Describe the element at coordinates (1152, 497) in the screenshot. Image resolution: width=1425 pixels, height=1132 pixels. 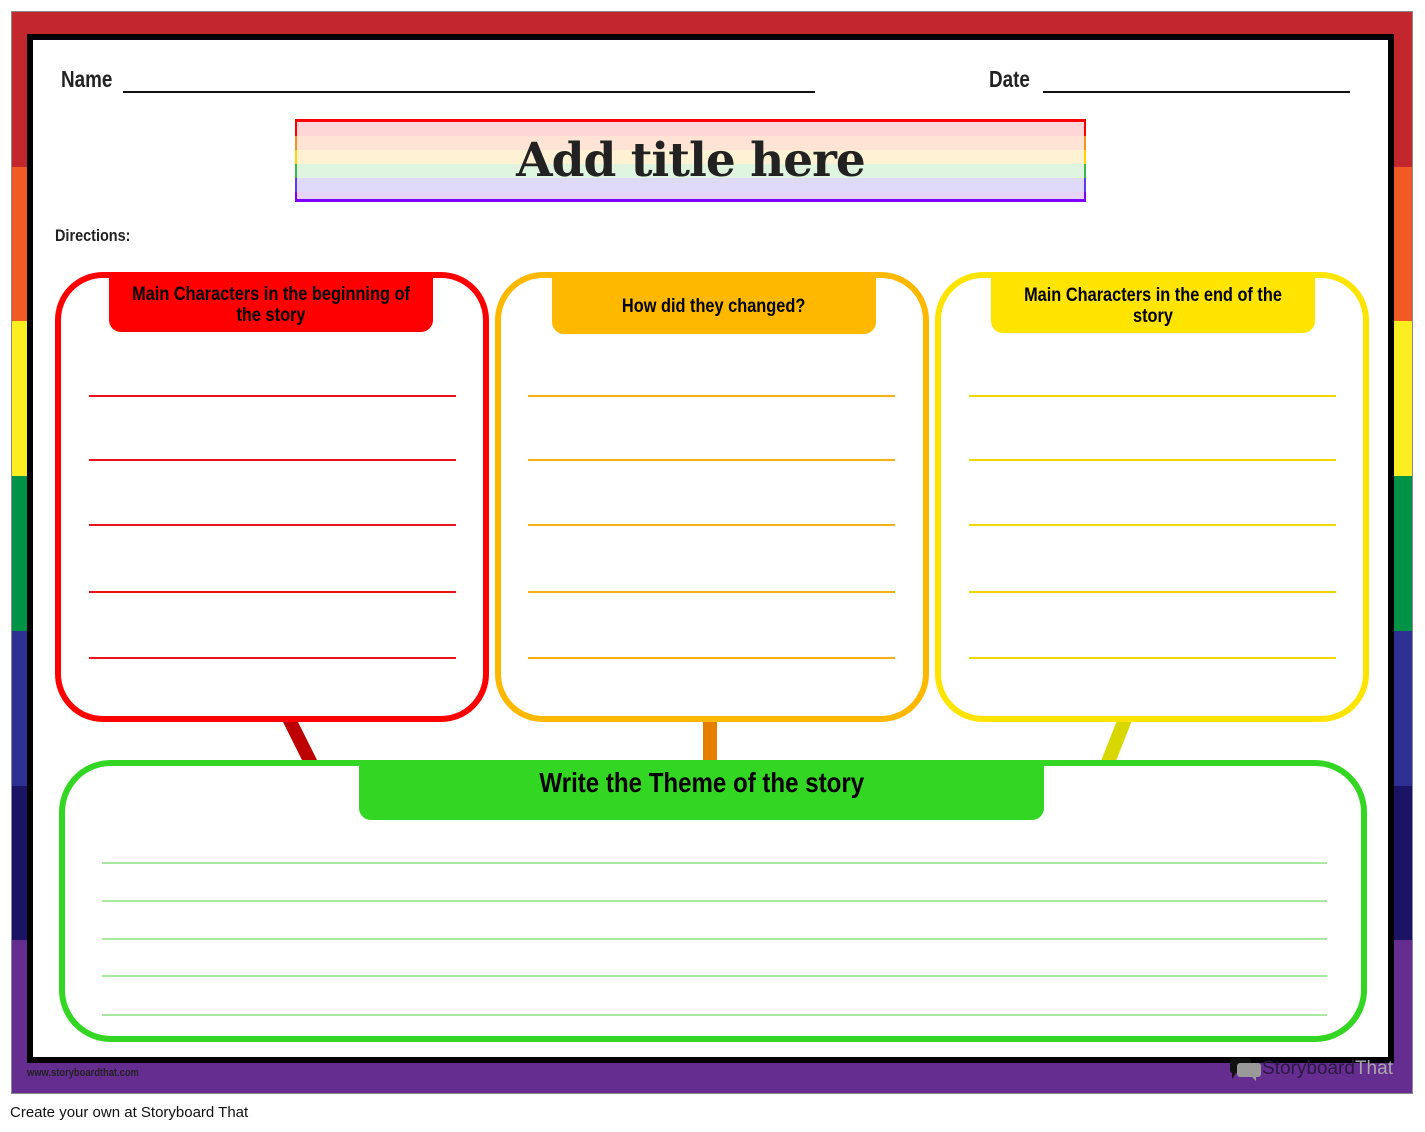
I see `box-end: Main Characters in the end of the story` at that location.